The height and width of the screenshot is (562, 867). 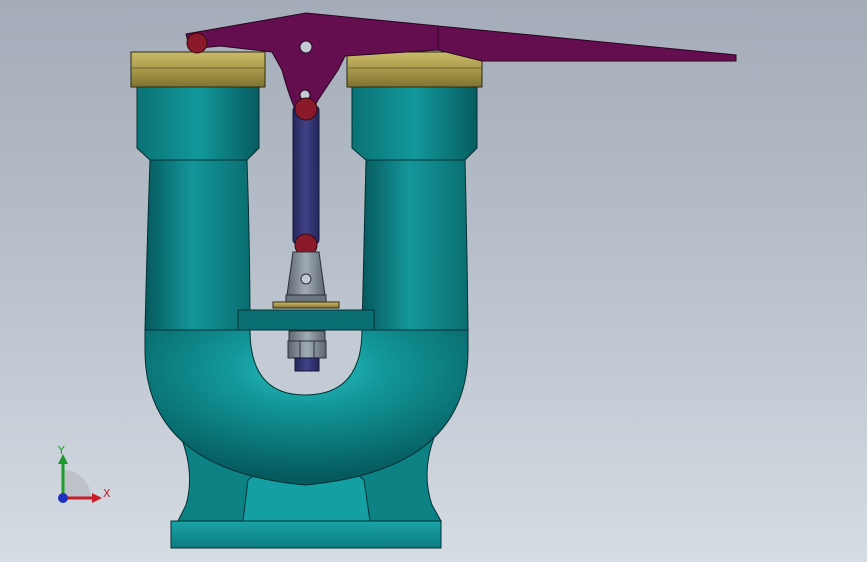 What do you see at coordinates (414, 208) in the screenshot?
I see `outlet-column` at bounding box center [414, 208].